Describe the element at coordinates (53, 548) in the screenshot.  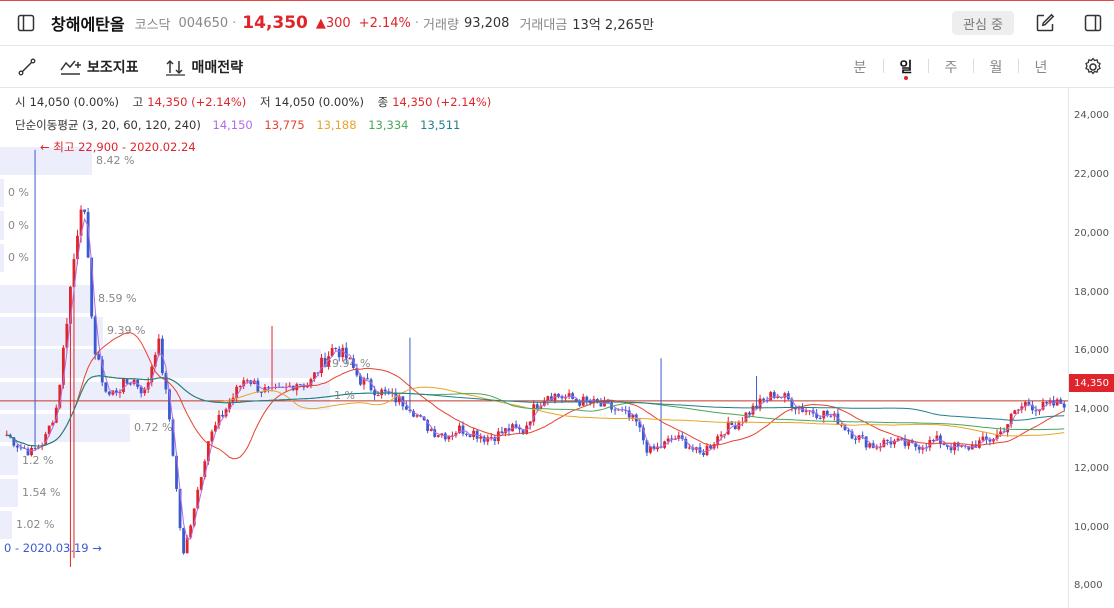
I see `low-marker: 0 - 2020.03.19 →` at that location.